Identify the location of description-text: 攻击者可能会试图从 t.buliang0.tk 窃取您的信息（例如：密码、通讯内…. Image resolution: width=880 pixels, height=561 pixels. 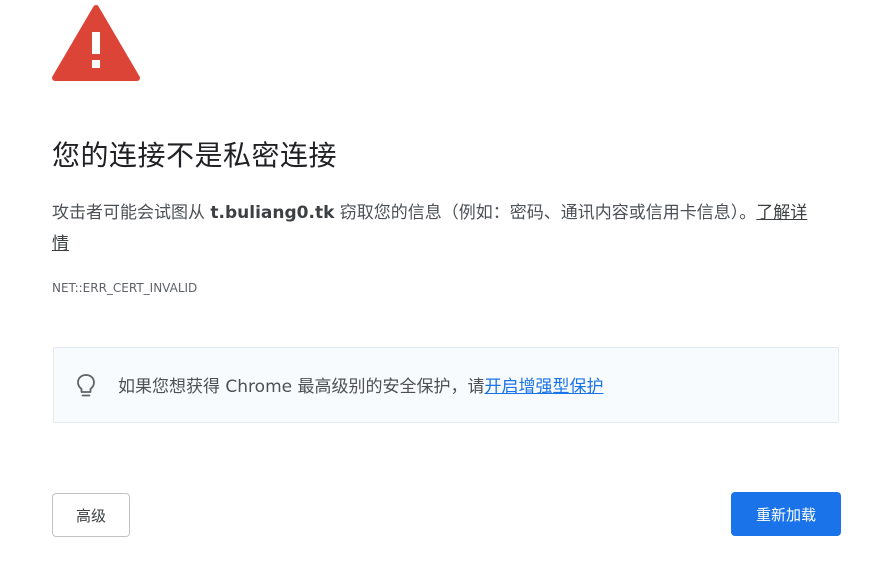
(432, 229).